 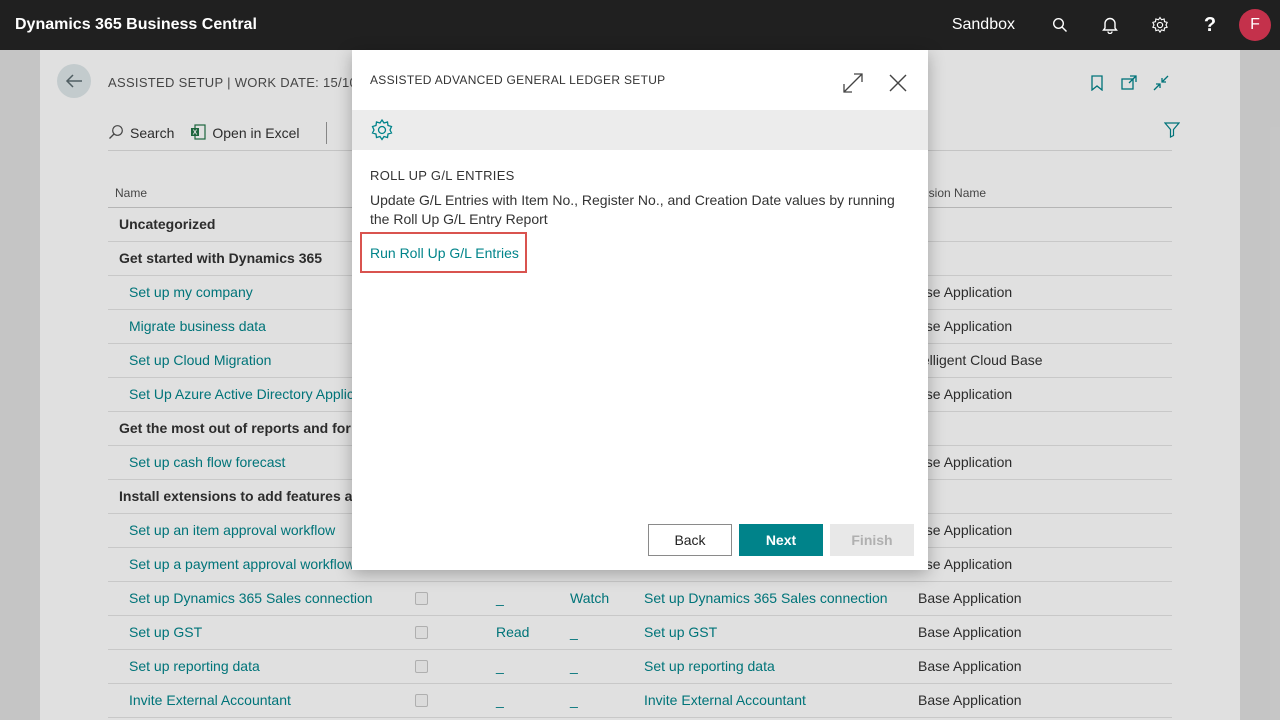 I want to click on top-bar-actions: Sandbox ? F, so click(x=1116, y=25).